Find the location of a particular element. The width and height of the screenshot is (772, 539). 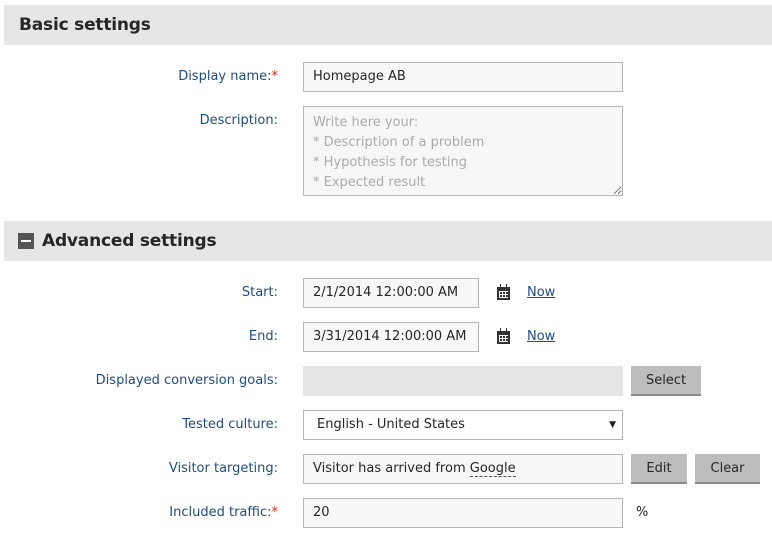

percent-unit: % is located at coordinates (642, 512).